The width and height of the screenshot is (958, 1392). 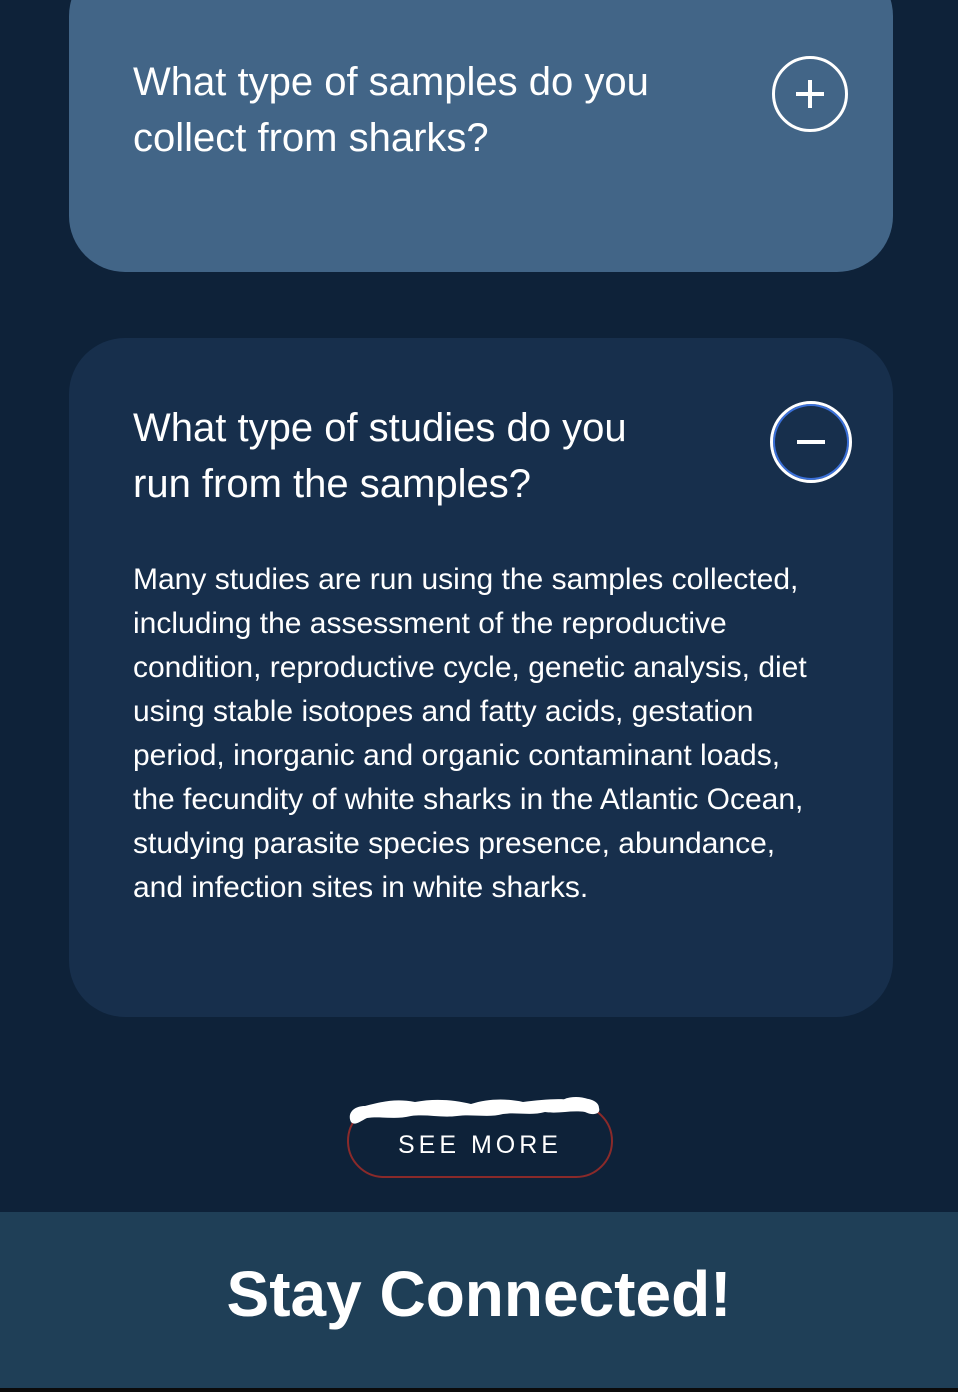 I want to click on minus-icon, so click(x=811, y=442).